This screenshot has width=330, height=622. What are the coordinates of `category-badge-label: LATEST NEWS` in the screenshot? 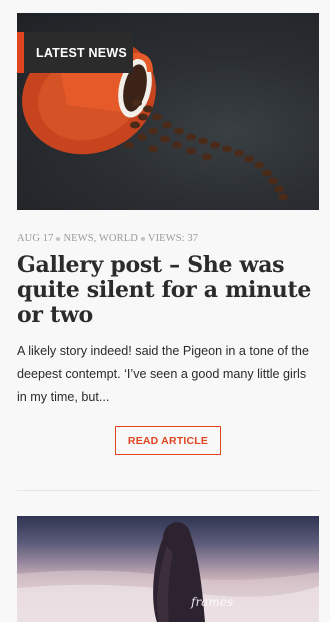 It's located at (81, 52).